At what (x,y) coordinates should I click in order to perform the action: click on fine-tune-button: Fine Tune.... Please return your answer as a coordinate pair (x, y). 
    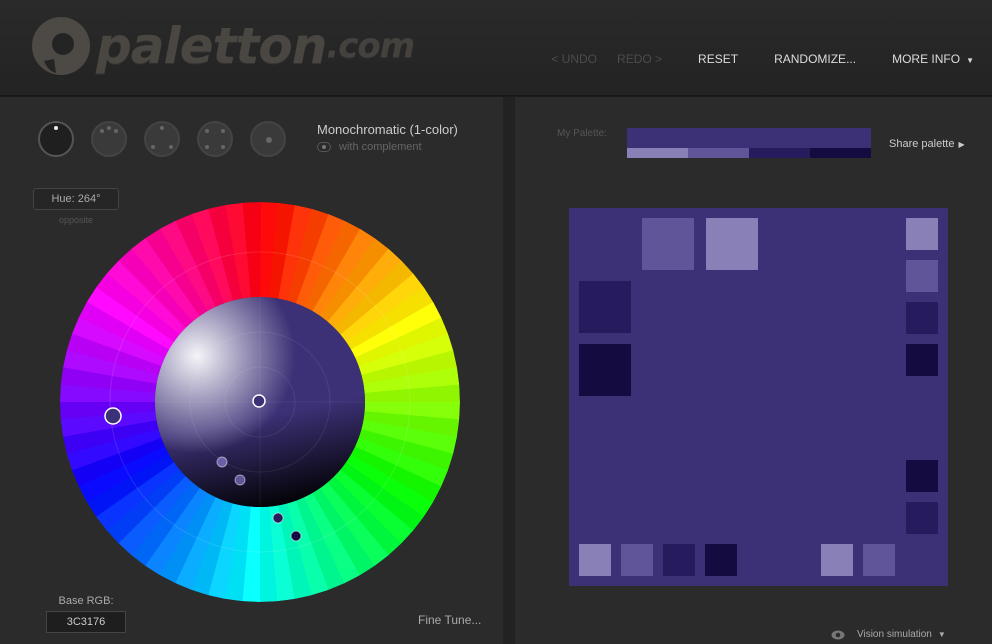
    Looking at the image, I should click on (449, 620).